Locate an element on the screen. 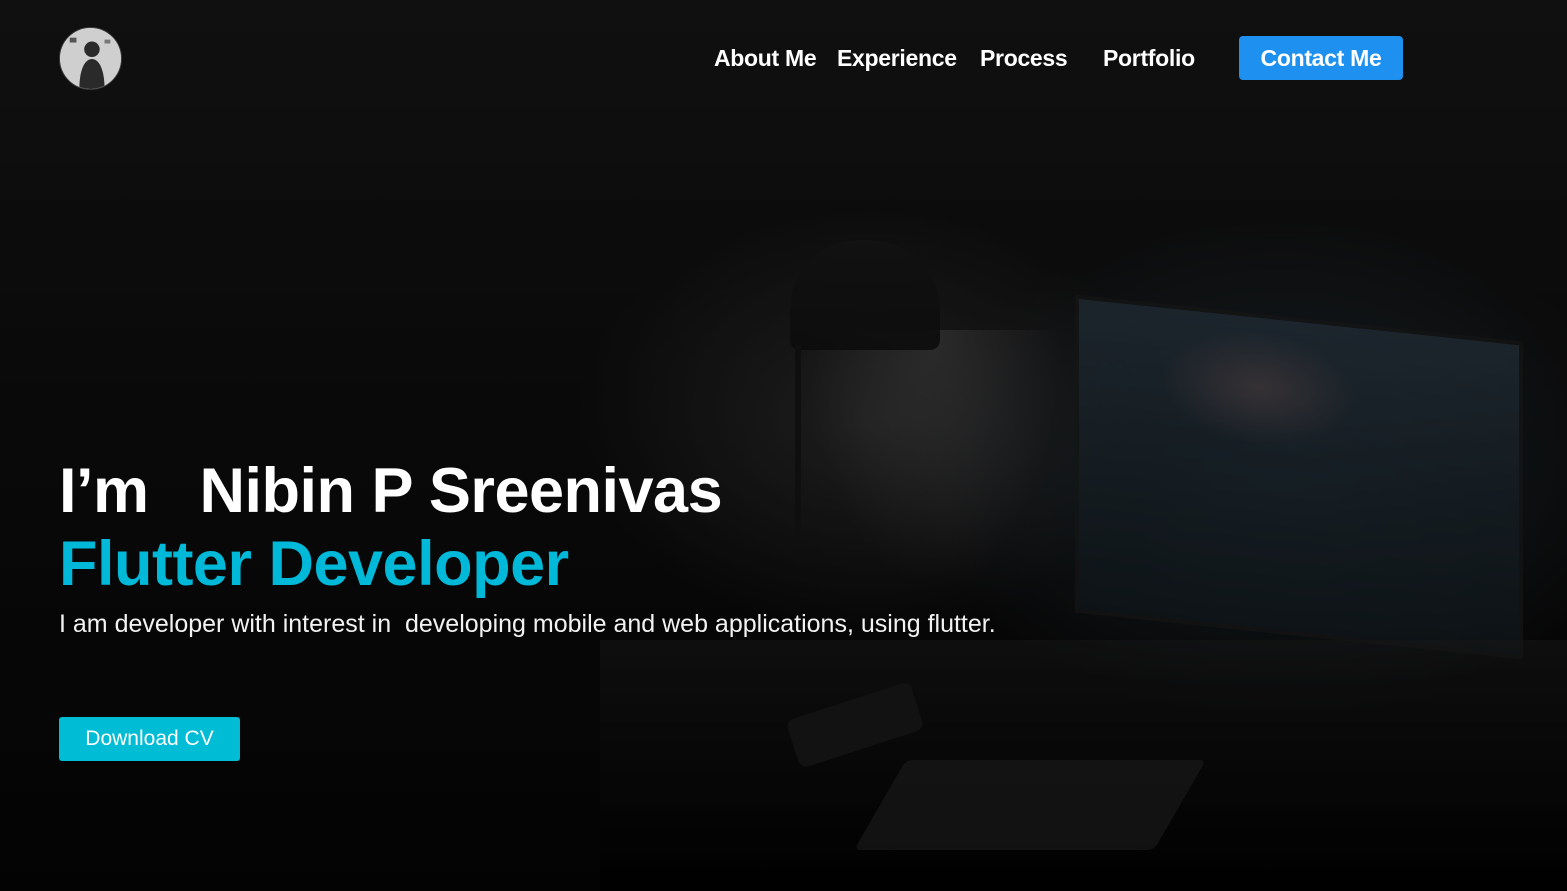 This screenshot has height=891, width=1567. hero-intro: I’m is located at coordinates (104, 491).